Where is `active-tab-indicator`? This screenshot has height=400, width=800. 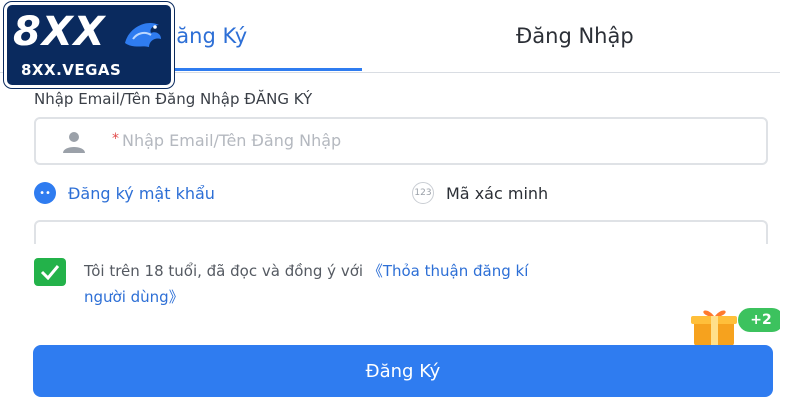 active-tab-indicator is located at coordinates (266, 69).